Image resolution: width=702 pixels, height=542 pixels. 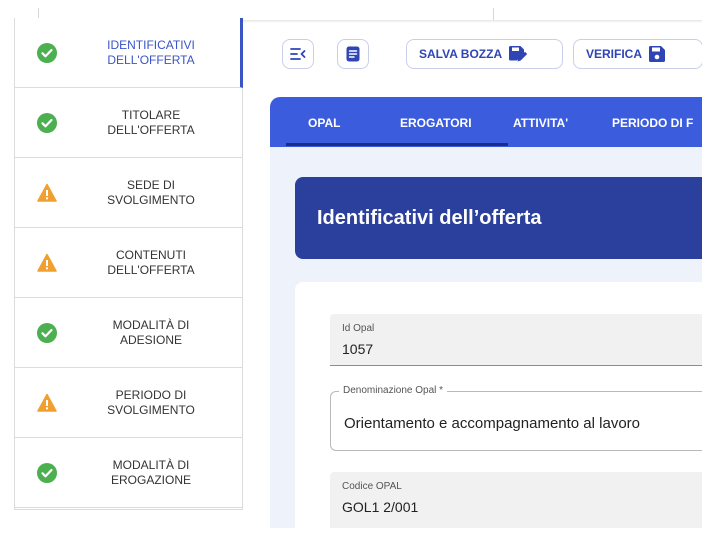 I want to click on collapse-menu-button, so click(x=298, y=54).